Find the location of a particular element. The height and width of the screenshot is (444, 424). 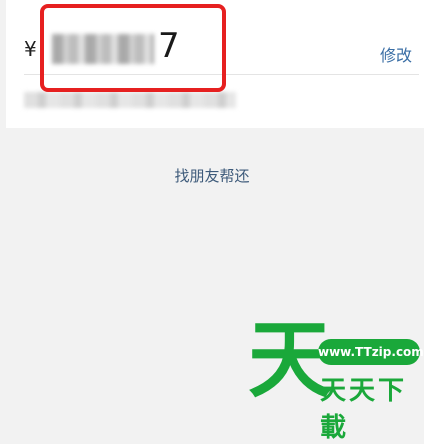

masked-info-line is located at coordinates (130, 100).